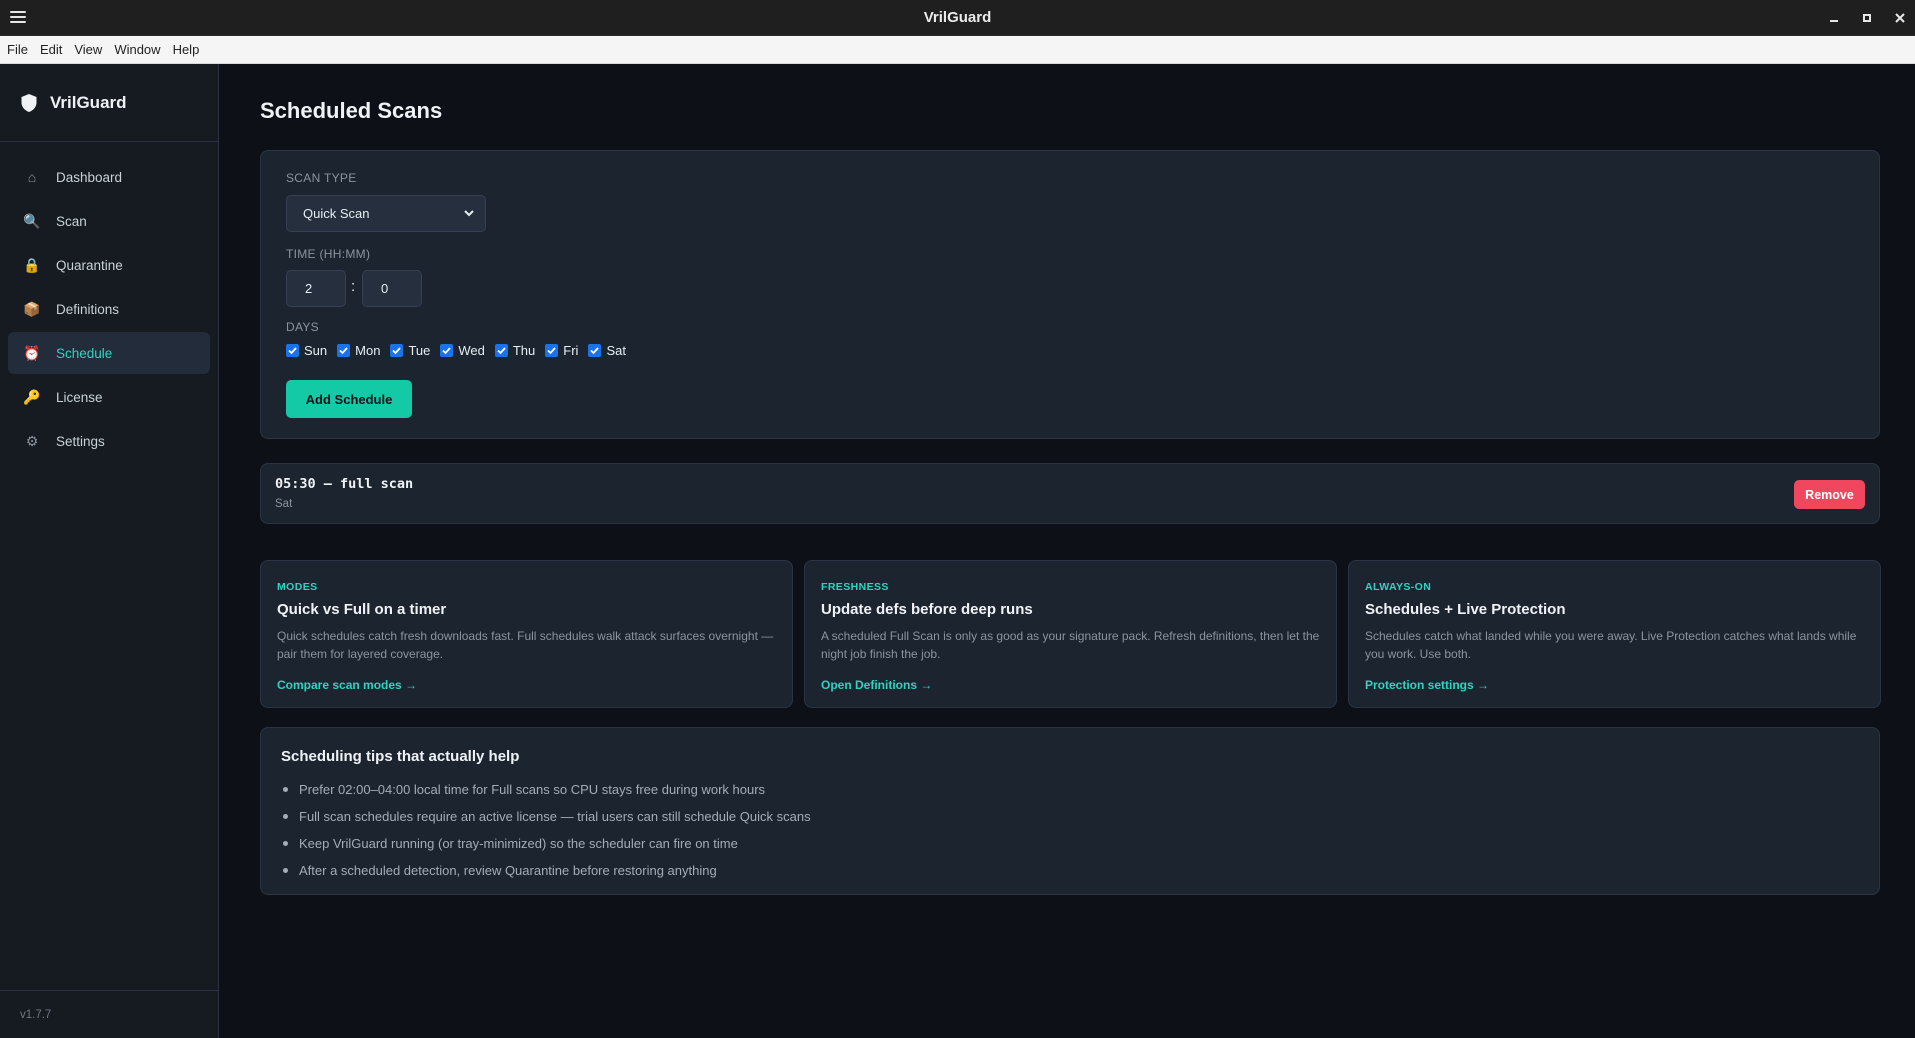 The width and height of the screenshot is (1915, 1038). Describe the element at coordinates (29, 102) in the screenshot. I see `shield-icon` at that location.